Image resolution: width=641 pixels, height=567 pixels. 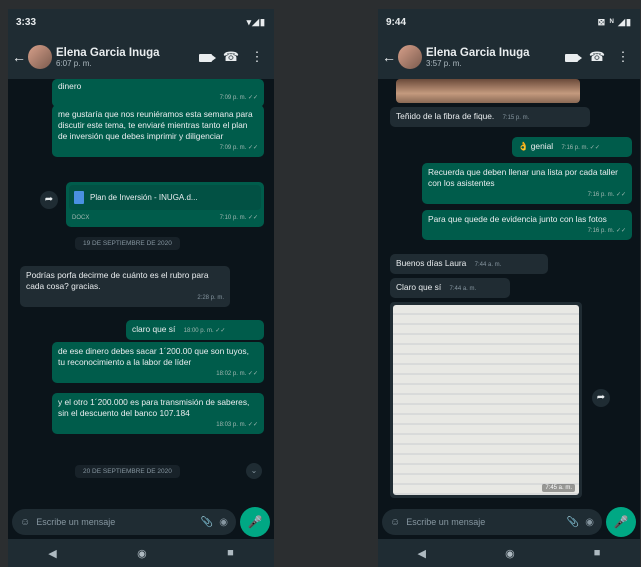 I want to click on message-incoming: Buenos días Laura 7:44 a. m., so click(x=469, y=264).